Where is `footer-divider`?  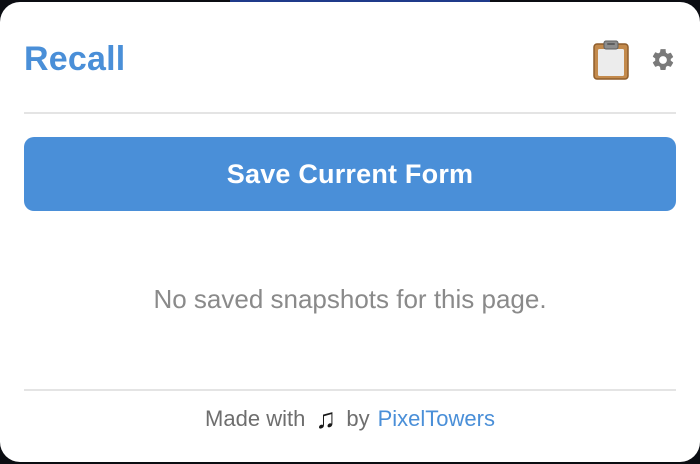 footer-divider is located at coordinates (350, 390).